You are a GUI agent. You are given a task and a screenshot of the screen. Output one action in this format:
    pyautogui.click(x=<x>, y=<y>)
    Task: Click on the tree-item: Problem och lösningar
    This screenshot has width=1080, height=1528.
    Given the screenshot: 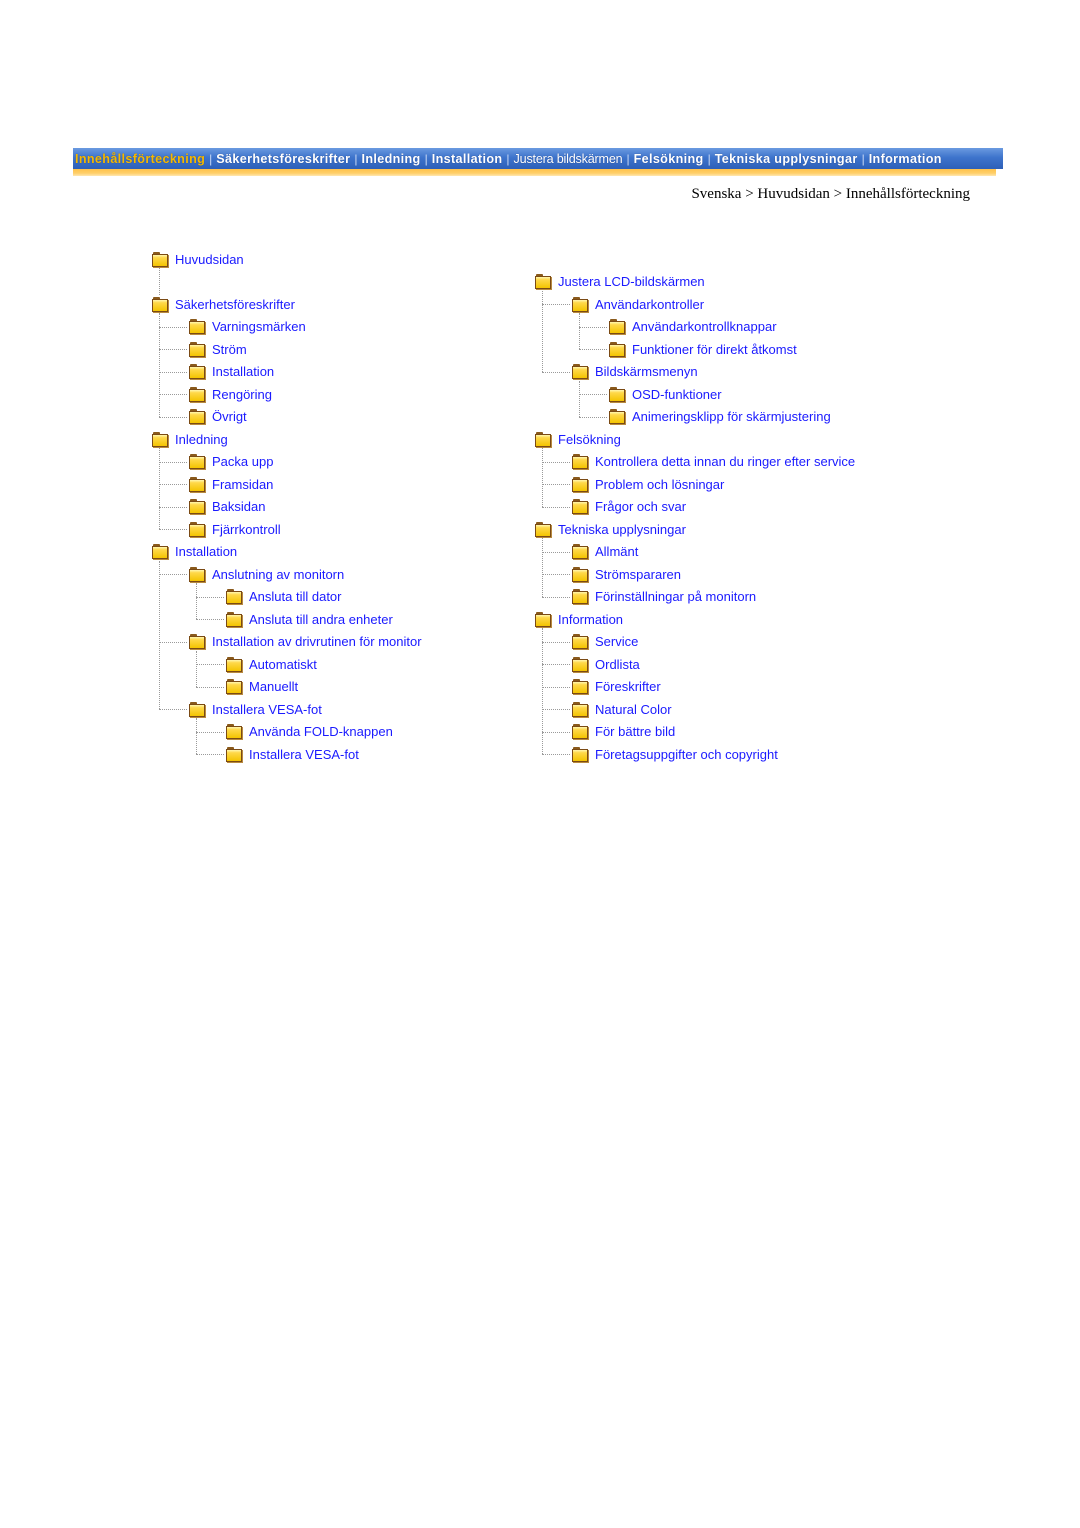 What is the action you would take?
    pyautogui.click(x=648, y=484)
    